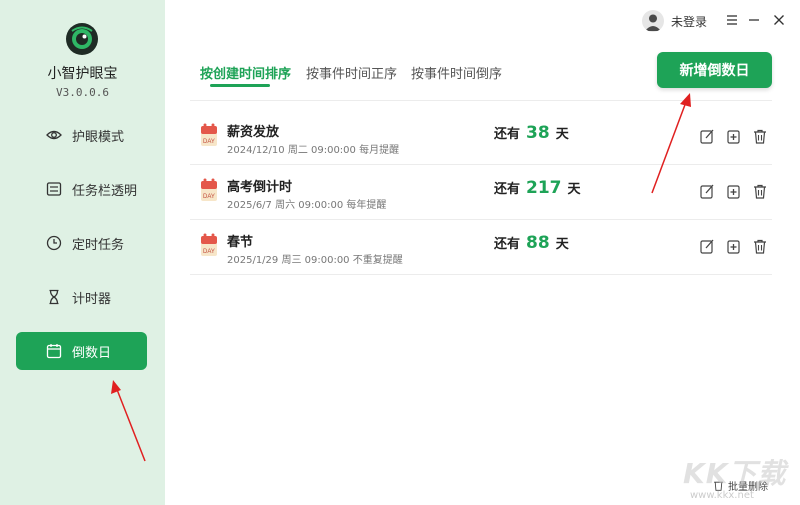  I want to click on app-version: V3.0.0.6, so click(82, 92).